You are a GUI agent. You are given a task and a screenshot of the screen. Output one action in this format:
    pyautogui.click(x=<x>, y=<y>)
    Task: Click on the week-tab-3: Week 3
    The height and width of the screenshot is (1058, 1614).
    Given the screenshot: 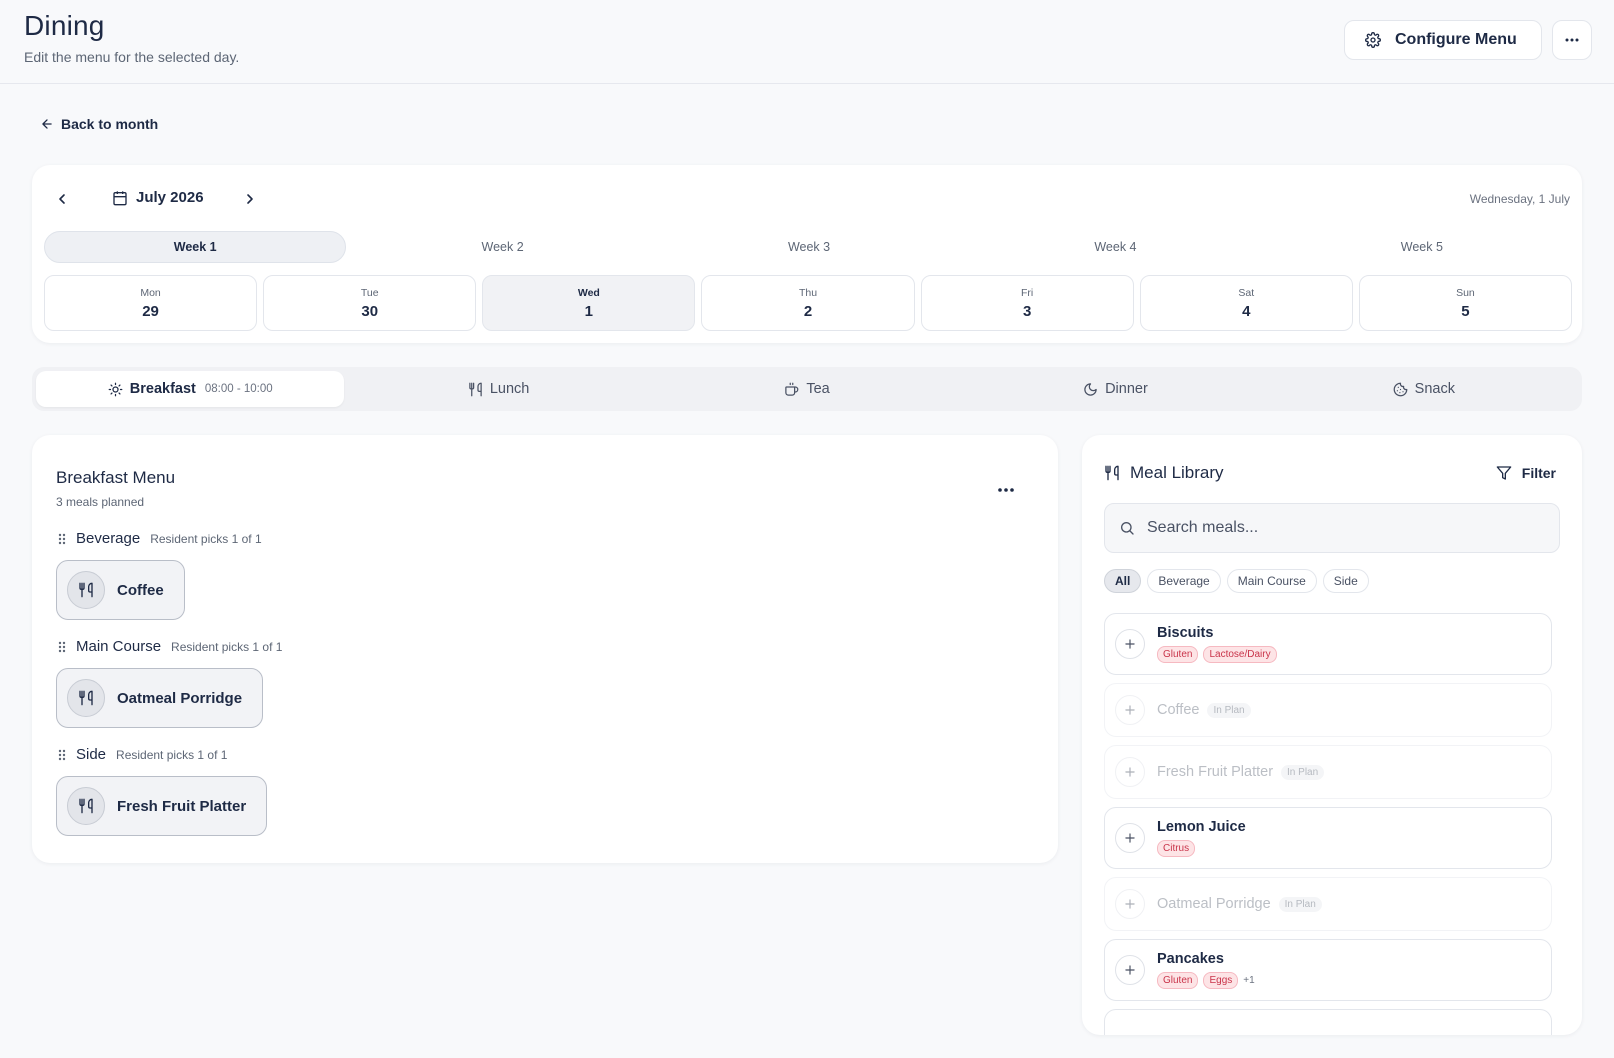 What is the action you would take?
    pyautogui.click(x=809, y=247)
    